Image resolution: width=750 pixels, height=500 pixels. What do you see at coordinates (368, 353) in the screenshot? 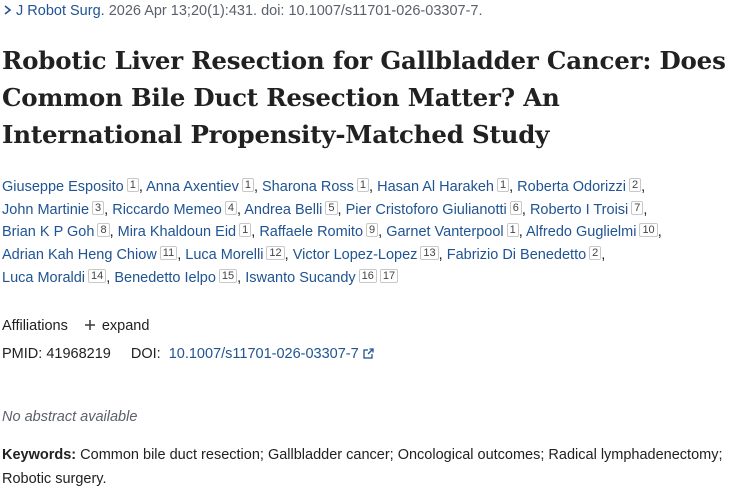
I see `external-link-icon` at bounding box center [368, 353].